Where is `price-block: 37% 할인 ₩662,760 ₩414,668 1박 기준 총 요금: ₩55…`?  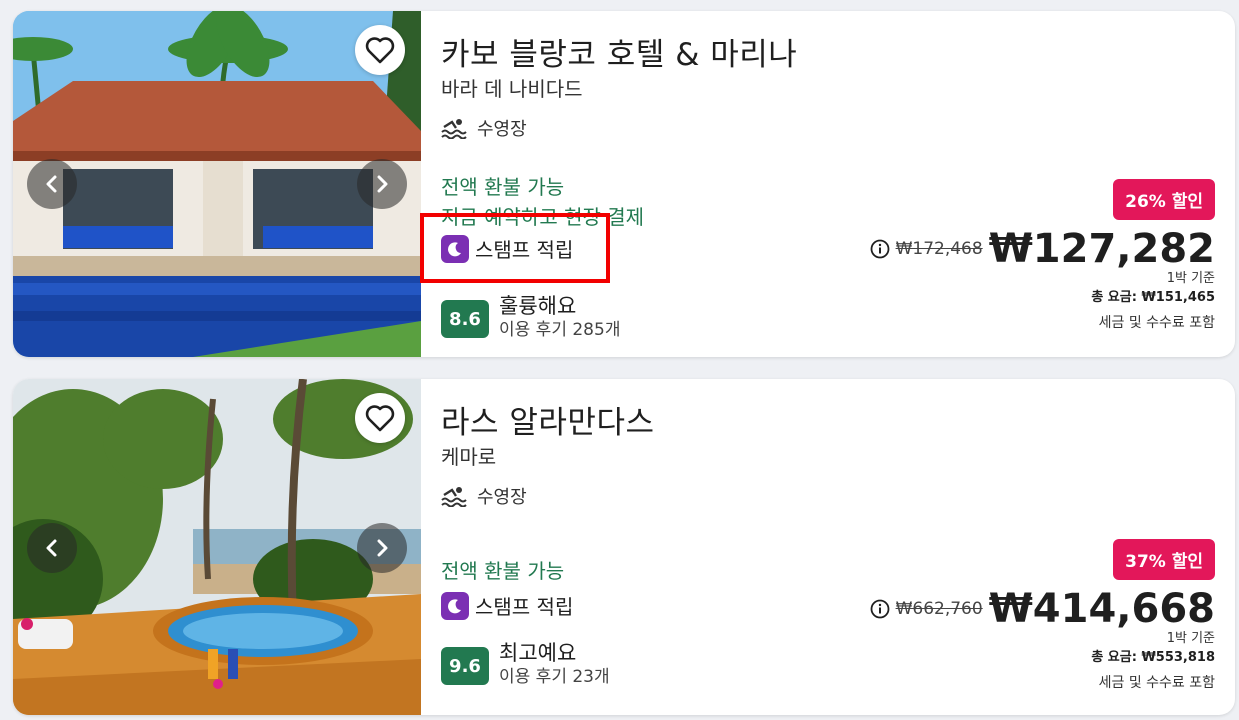
price-block: 37% 할인 ₩662,760 ₩414,668 1박 기준 총 요금: ₩55… is located at coordinates (1042, 617).